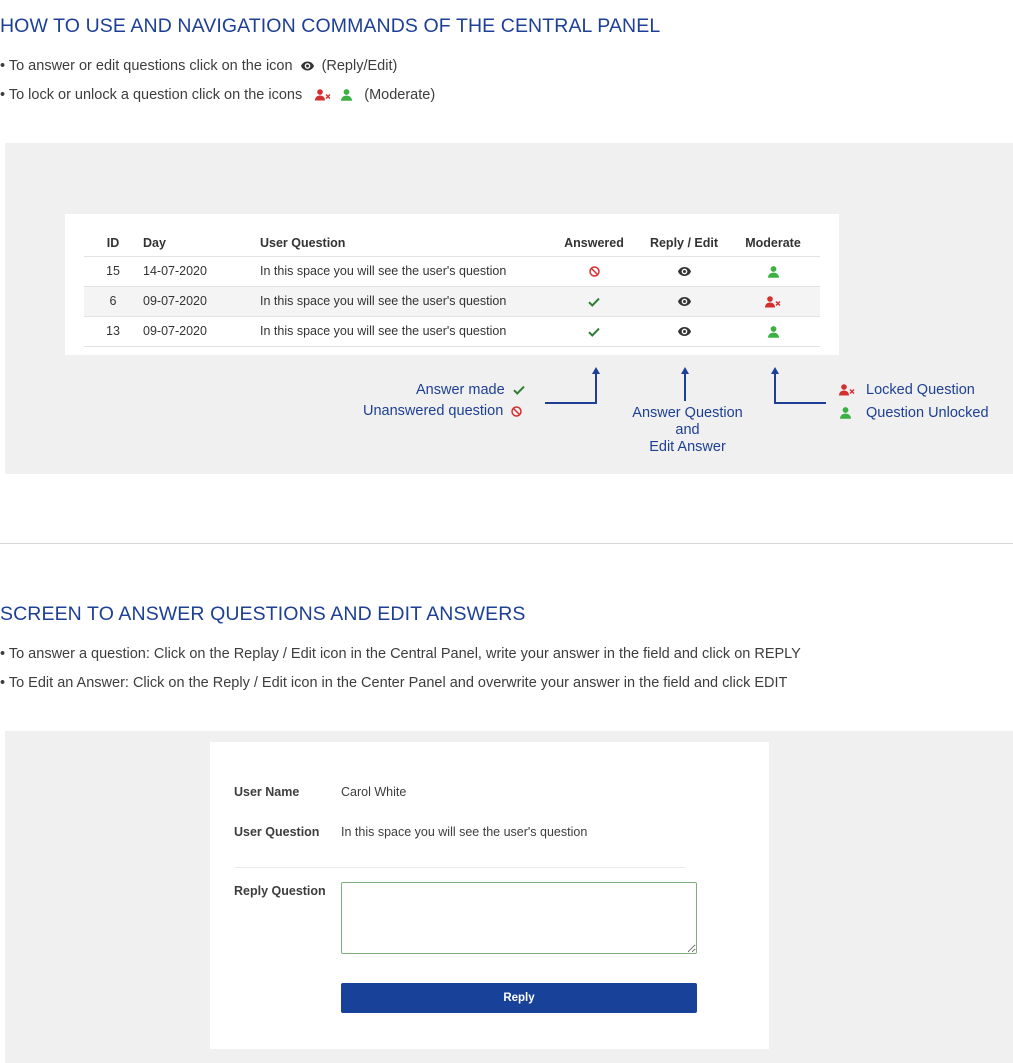 Image resolution: width=1013 pixels, height=1063 pixels. I want to click on annotation-label: Unanswered question, so click(433, 411).